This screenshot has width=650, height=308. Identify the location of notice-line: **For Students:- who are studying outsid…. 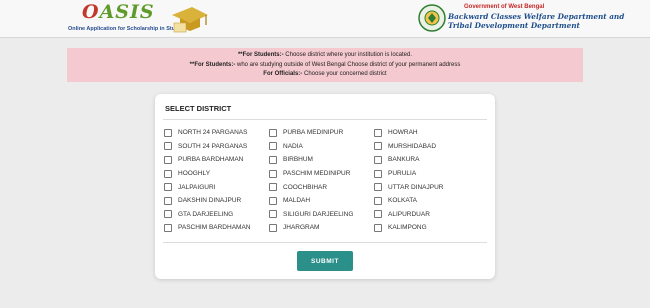
(325, 64).